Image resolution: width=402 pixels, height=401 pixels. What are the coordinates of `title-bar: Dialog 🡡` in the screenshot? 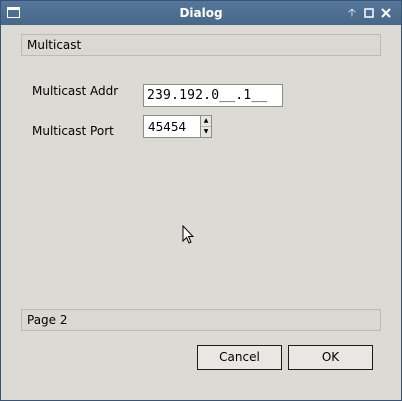 It's located at (201, 13).